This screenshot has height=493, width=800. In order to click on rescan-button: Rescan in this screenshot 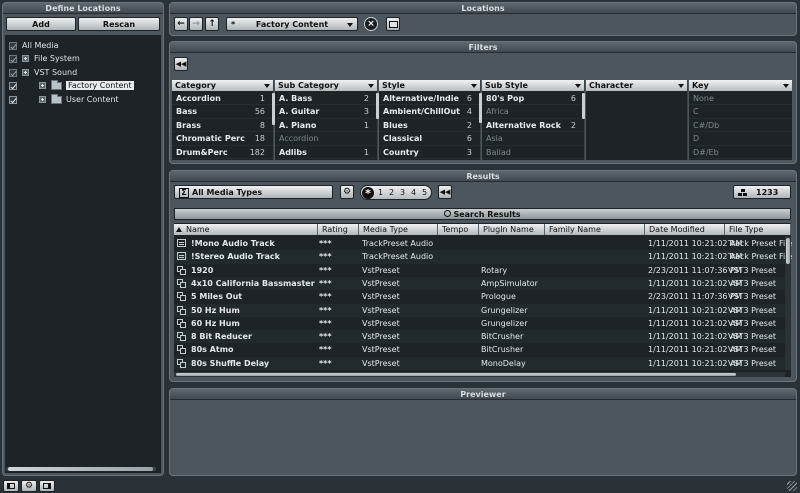, I will do `click(119, 24)`.